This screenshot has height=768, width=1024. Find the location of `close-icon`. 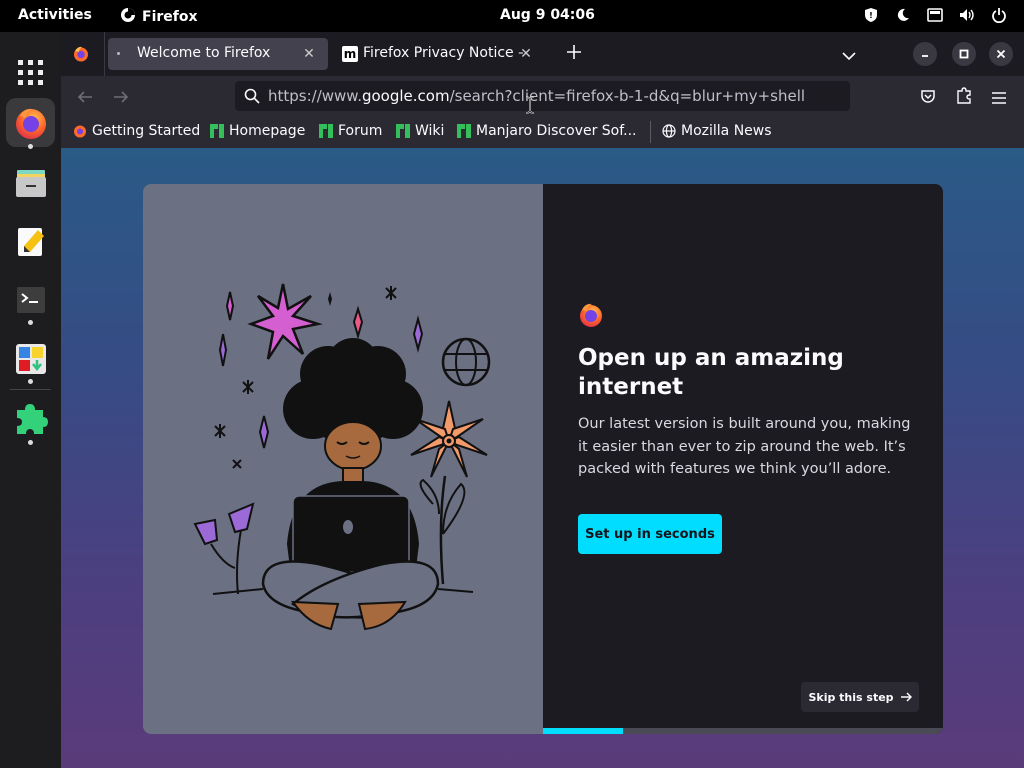

close-icon is located at coordinates (1001, 54).